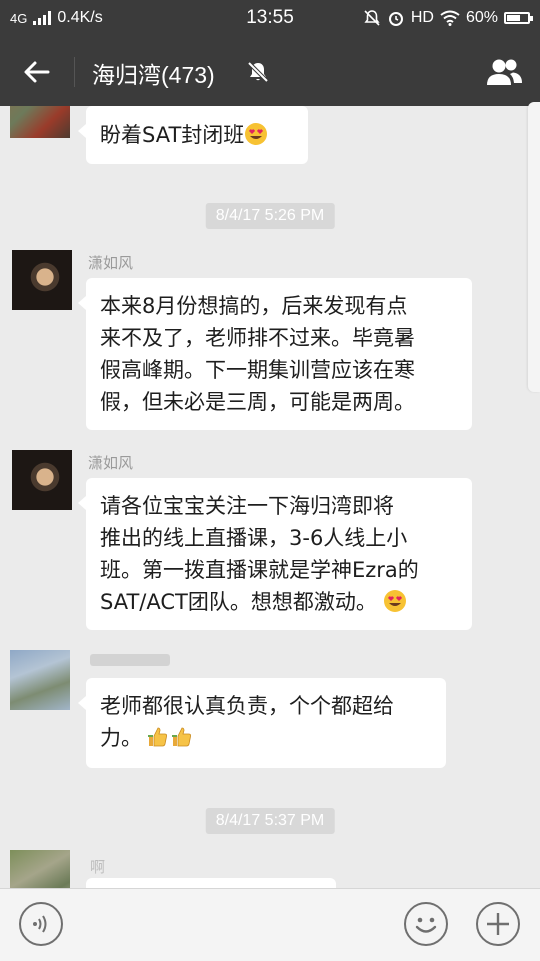 The height and width of the screenshot is (961, 540). I want to click on message-line: 本来8月份想搞的，后来发现有点, so click(254, 306).